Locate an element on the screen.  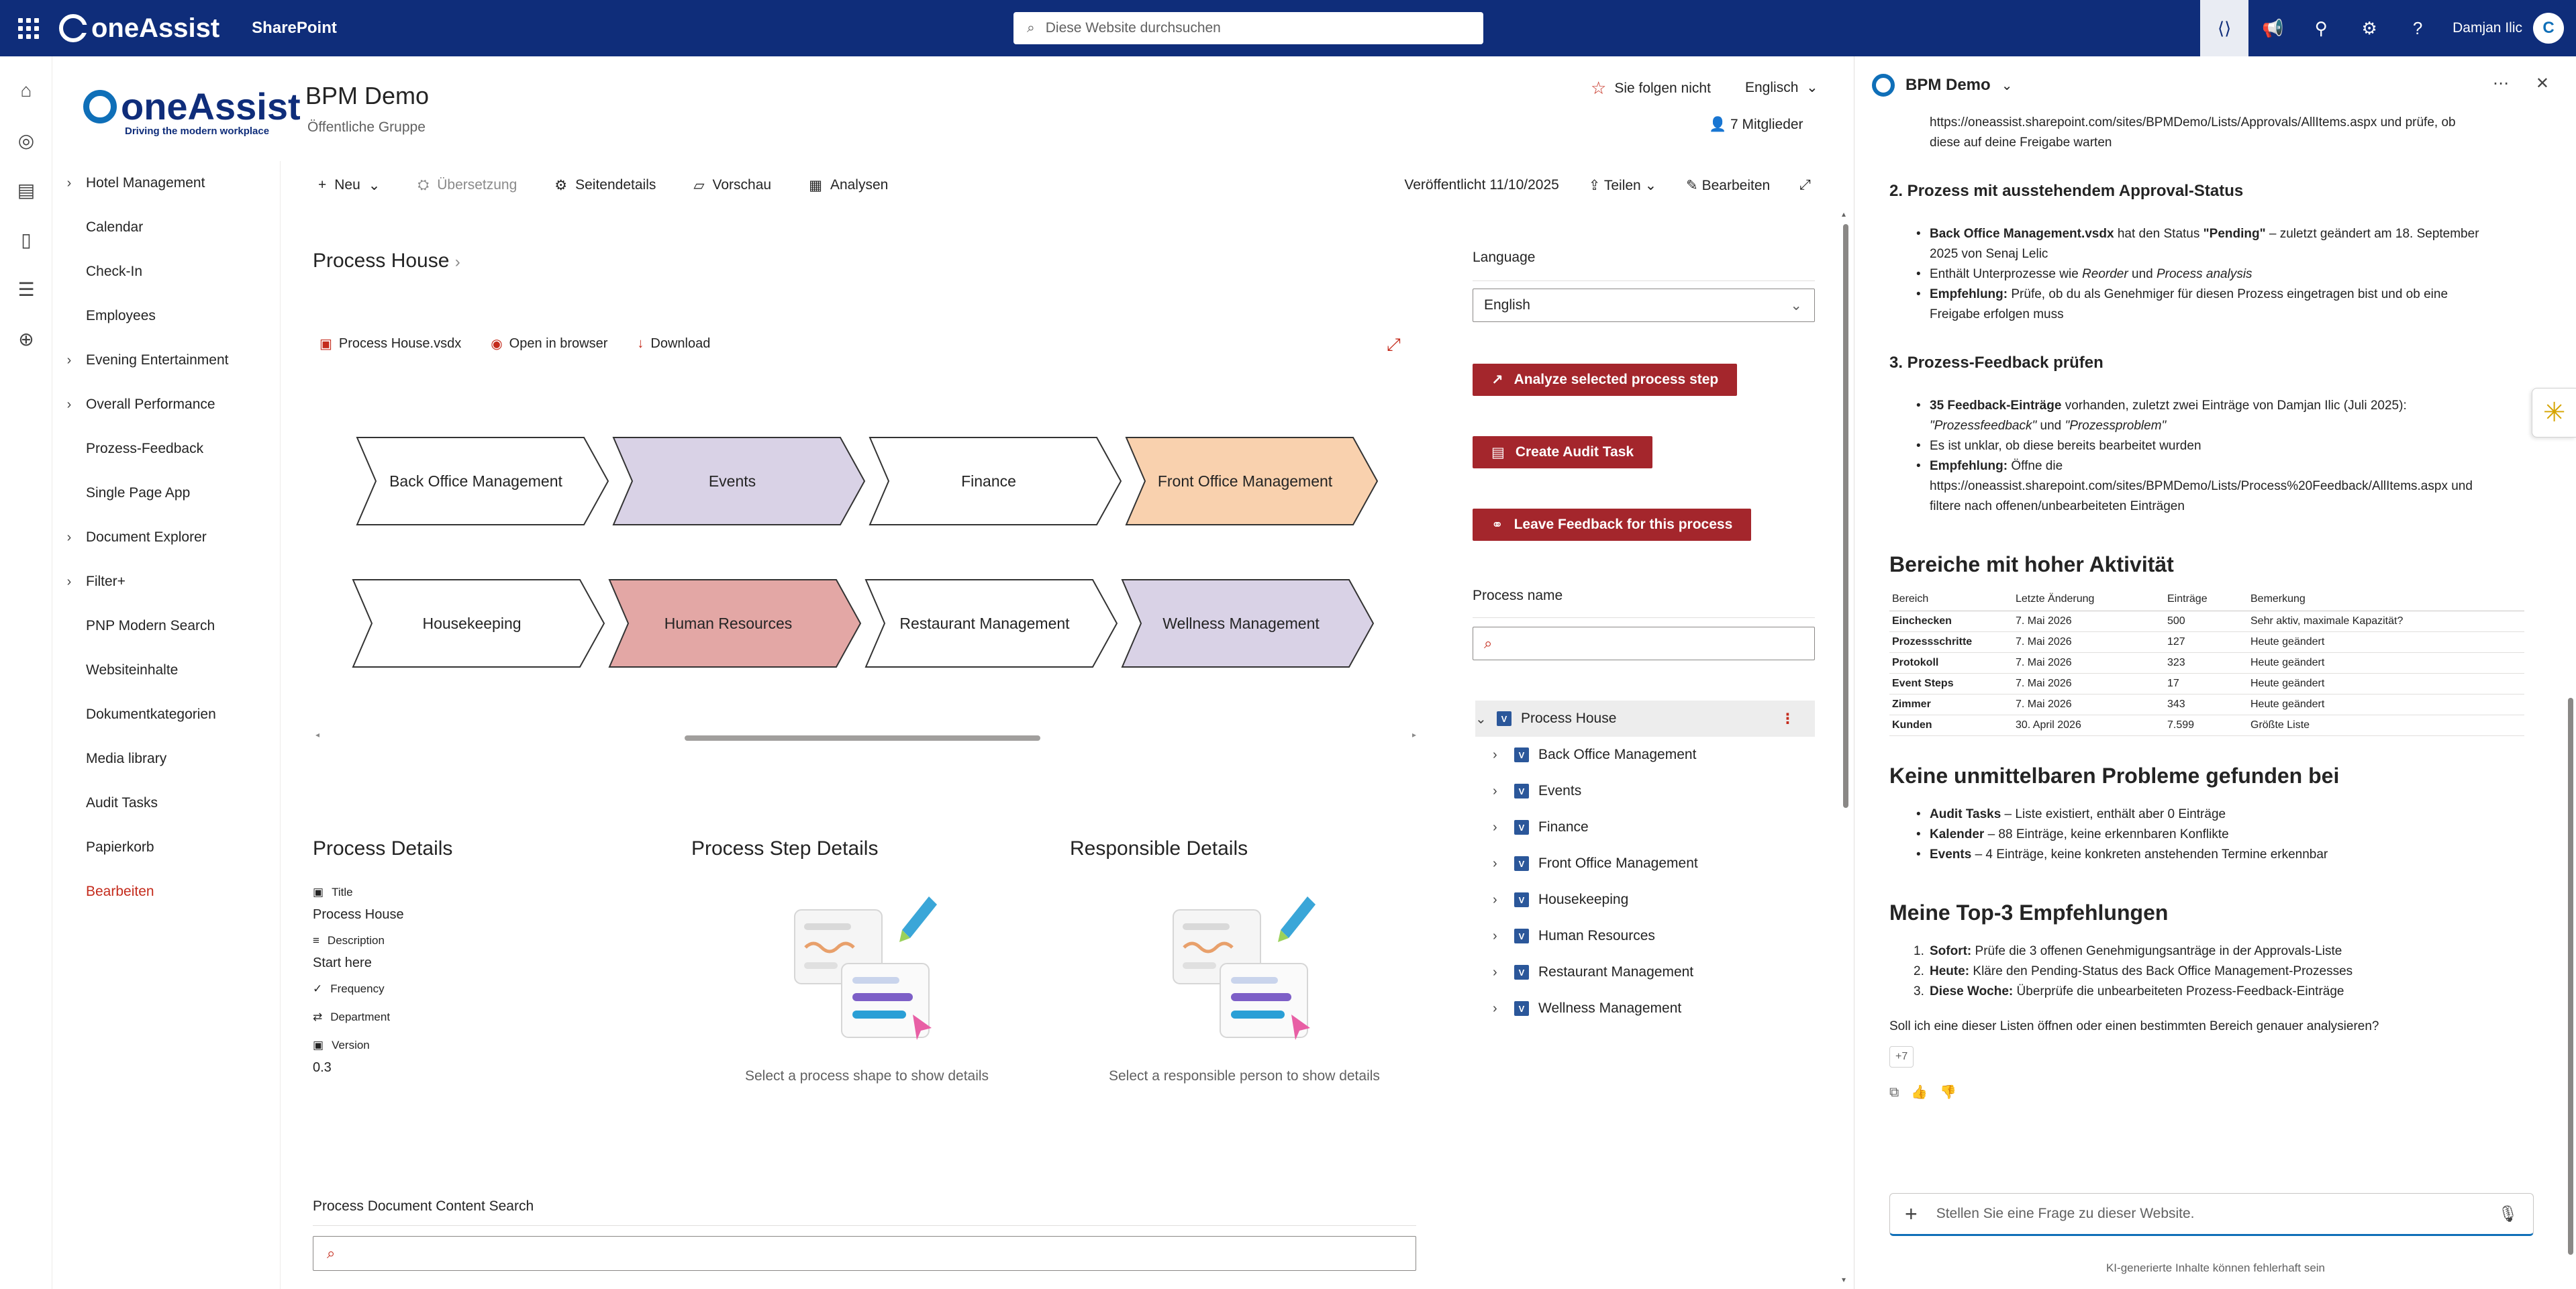
add-circle-icon: ⊕ is located at coordinates (26, 339).